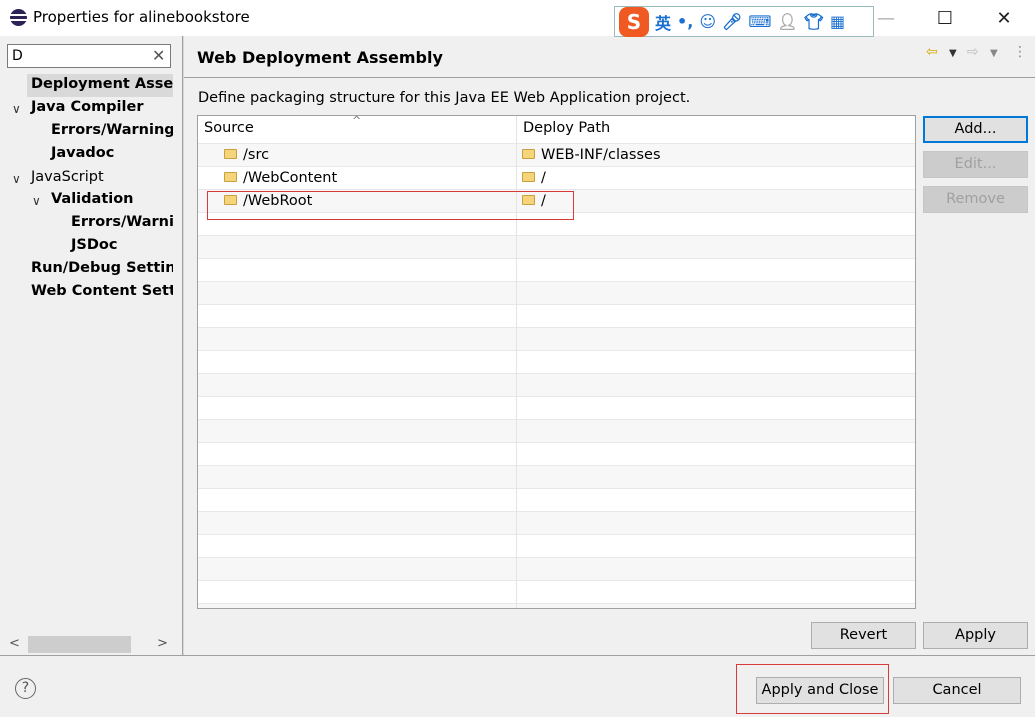 The height and width of the screenshot is (717, 1035). What do you see at coordinates (25, 688) in the screenshot?
I see `help-icon: ?` at bounding box center [25, 688].